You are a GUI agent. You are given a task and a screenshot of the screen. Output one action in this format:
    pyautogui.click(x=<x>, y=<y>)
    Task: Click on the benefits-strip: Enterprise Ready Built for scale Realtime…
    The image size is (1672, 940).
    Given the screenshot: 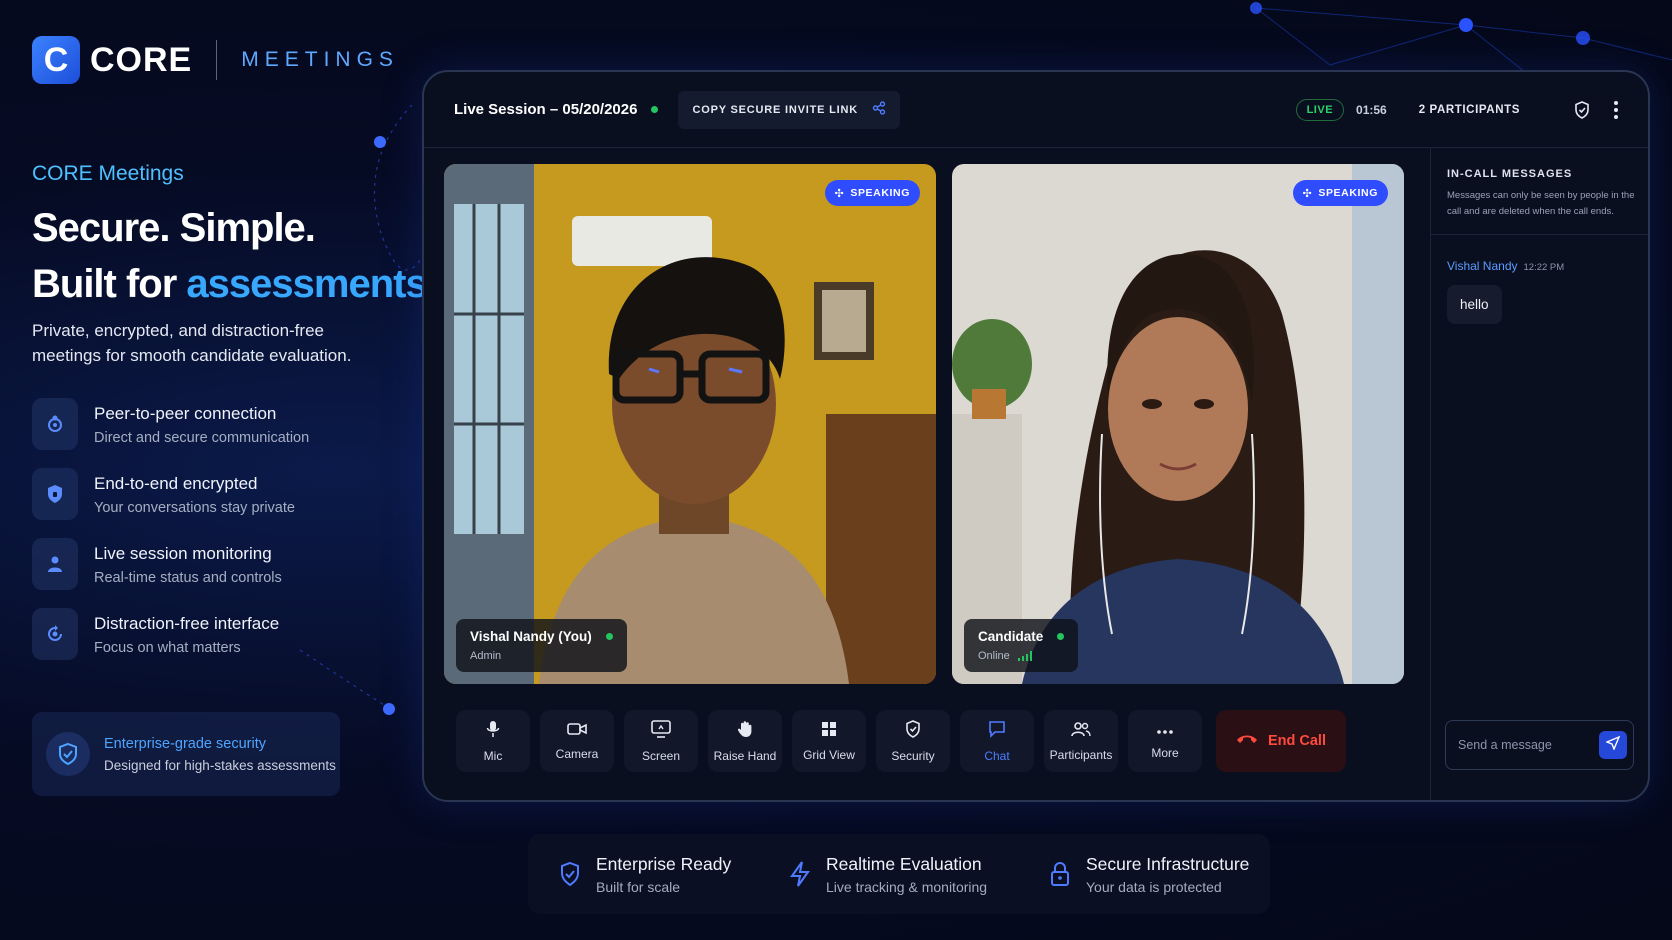 What is the action you would take?
    pyautogui.click(x=899, y=874)
    